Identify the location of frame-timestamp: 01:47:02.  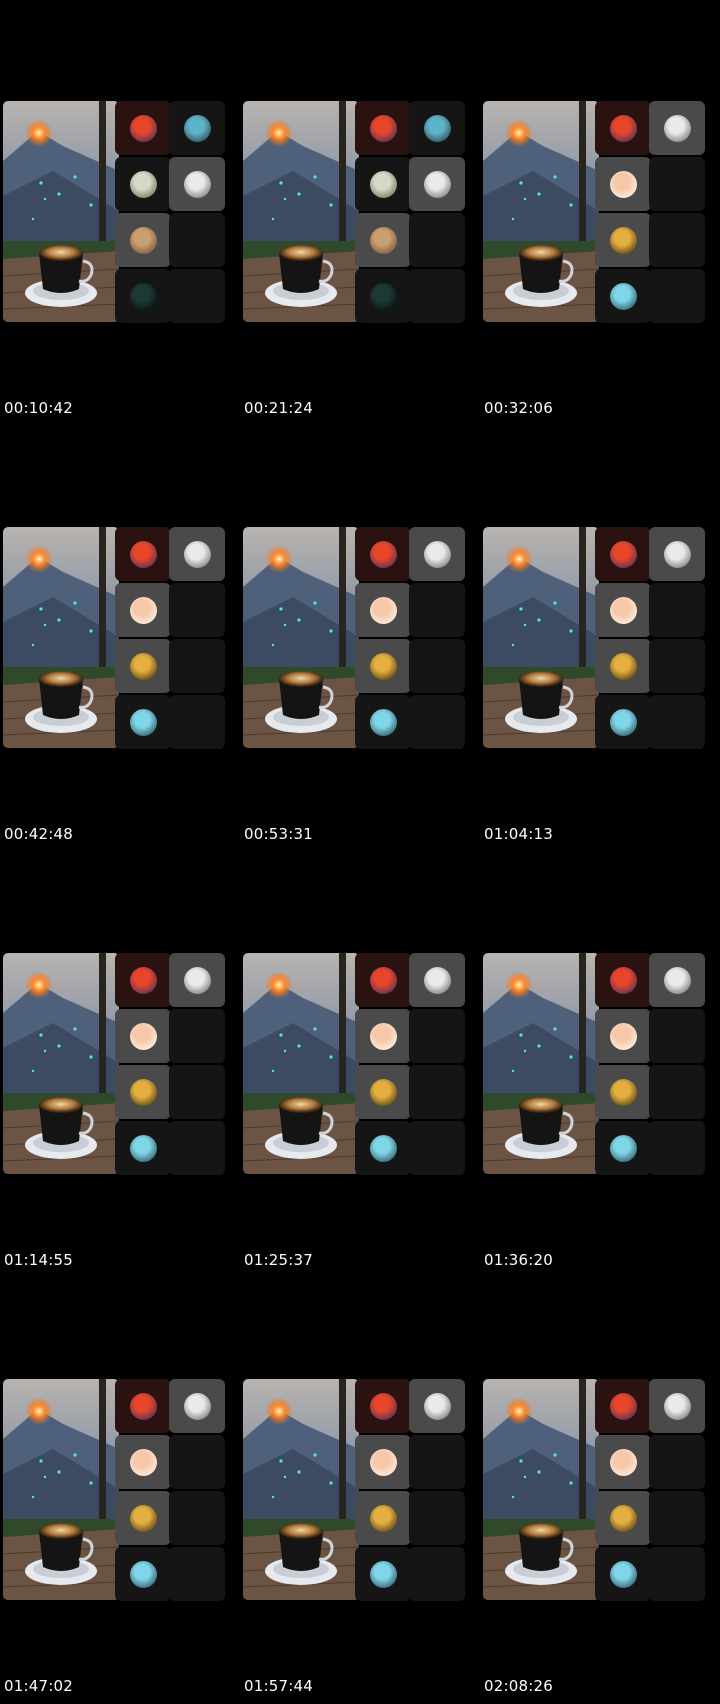
(38, 1686).